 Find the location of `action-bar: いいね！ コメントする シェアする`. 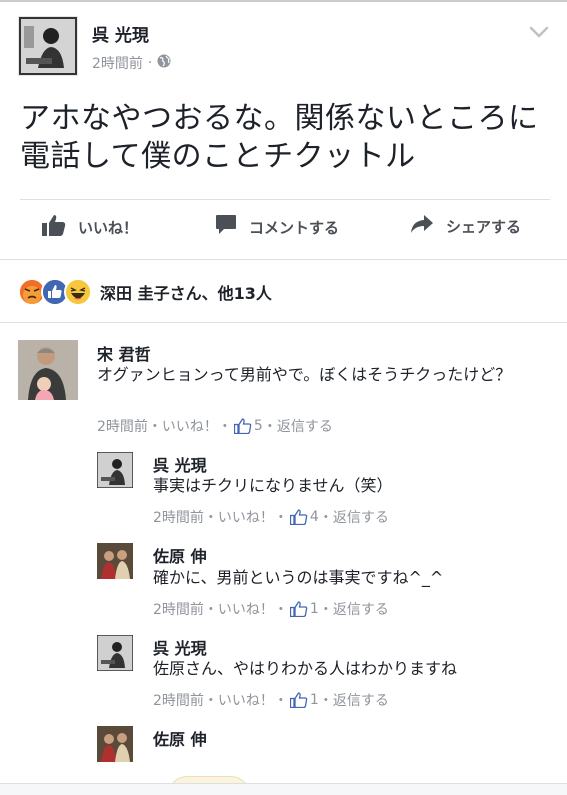

action-bar: いいね！ コメントする シェアする is located at coordinates (285, 229).